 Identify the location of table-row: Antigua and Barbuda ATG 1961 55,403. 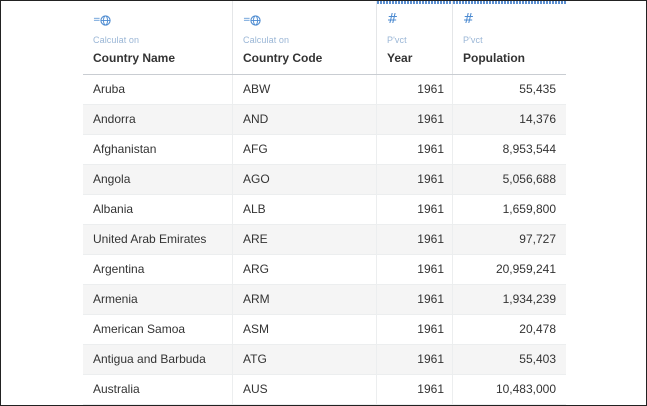
(324, 360).